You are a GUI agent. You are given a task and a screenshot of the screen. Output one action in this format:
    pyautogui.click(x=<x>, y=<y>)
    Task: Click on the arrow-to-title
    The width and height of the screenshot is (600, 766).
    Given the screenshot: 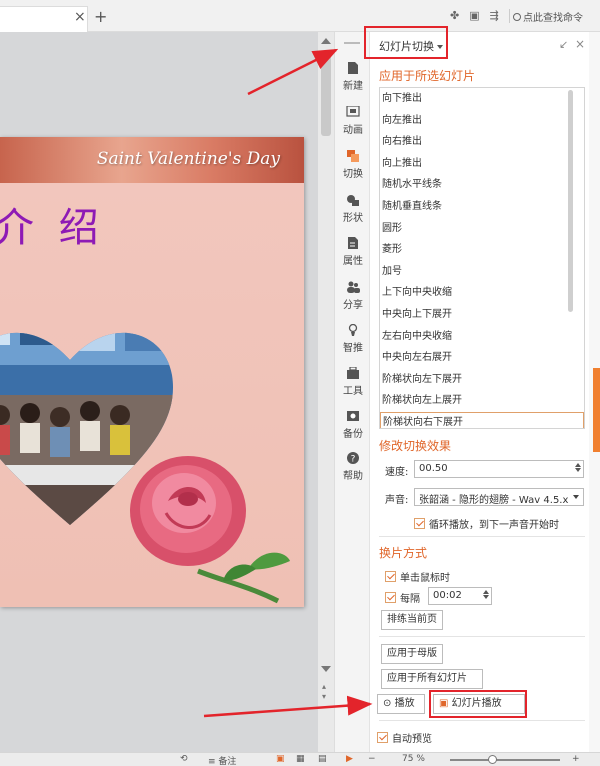 What is the action you would take?
    pyautogui.click(x=293, y=72)
    